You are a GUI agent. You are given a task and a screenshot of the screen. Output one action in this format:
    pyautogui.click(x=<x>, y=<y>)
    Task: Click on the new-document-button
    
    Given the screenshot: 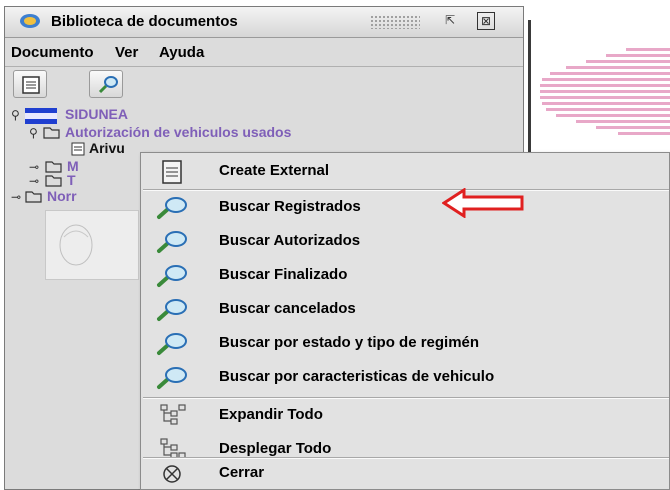 What is the action you would take?
    pyautogui.click(x=30, y=84)
    